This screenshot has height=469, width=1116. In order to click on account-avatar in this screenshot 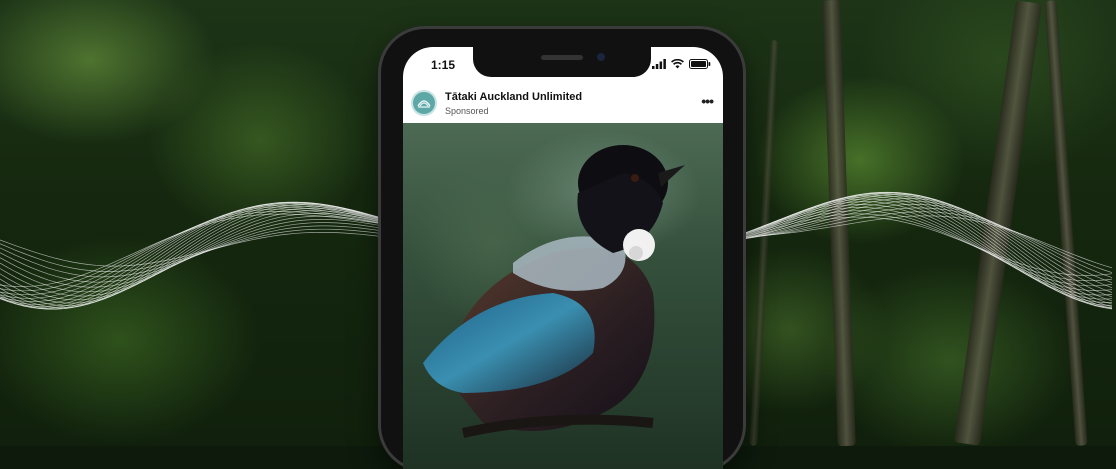, I will do `click(424, 103)`.